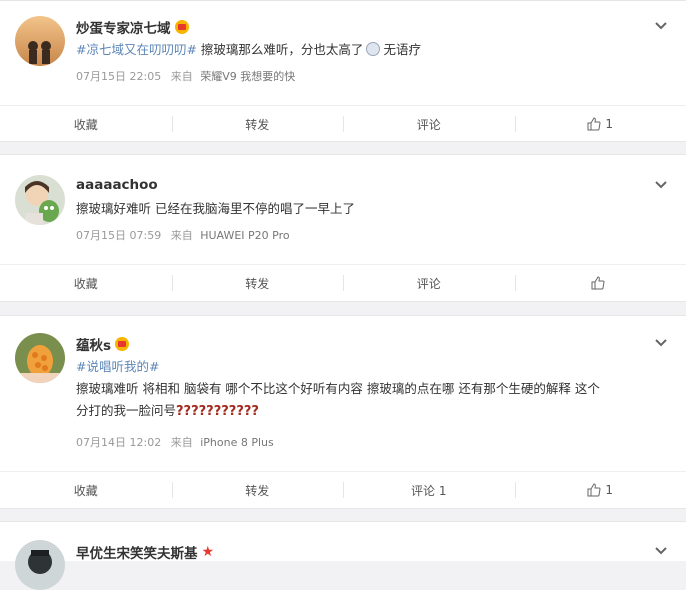  What do you see at coordinates (118, 442) in the screenshot?
I see `post-date: 07月14日 12:02` at bounding box center [118, 442].